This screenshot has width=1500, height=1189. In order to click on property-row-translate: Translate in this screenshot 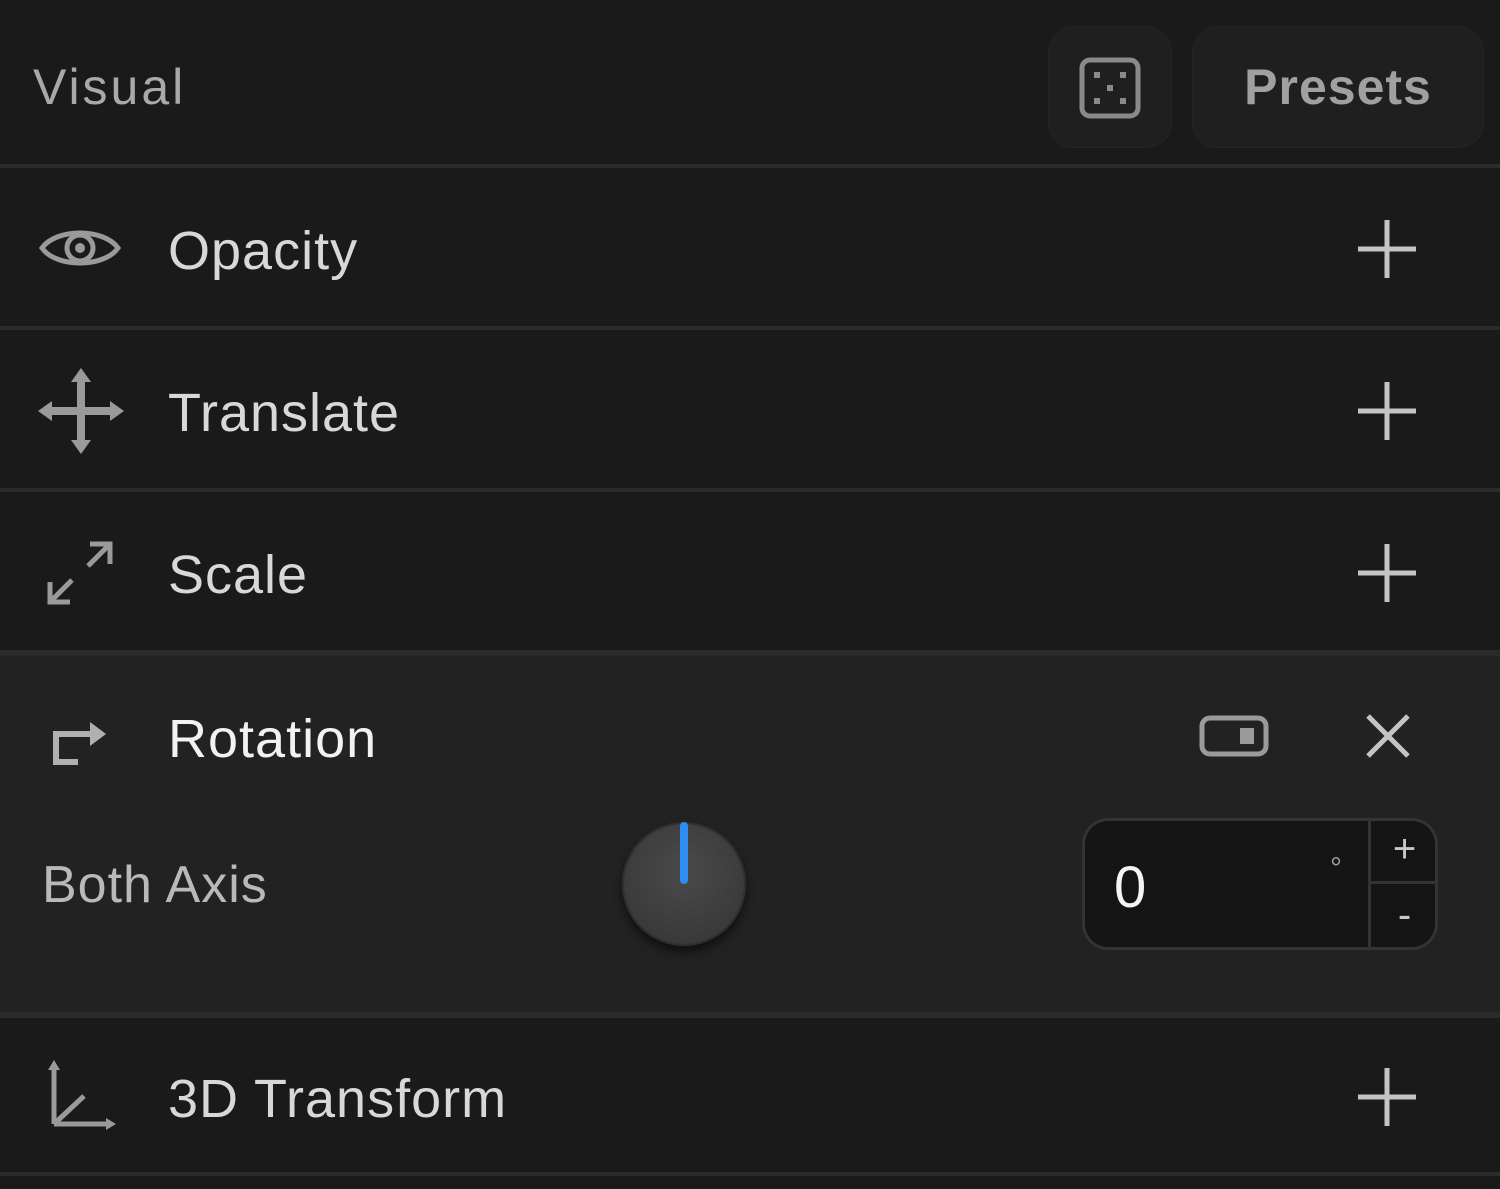, I will do `click(750, 409)`.